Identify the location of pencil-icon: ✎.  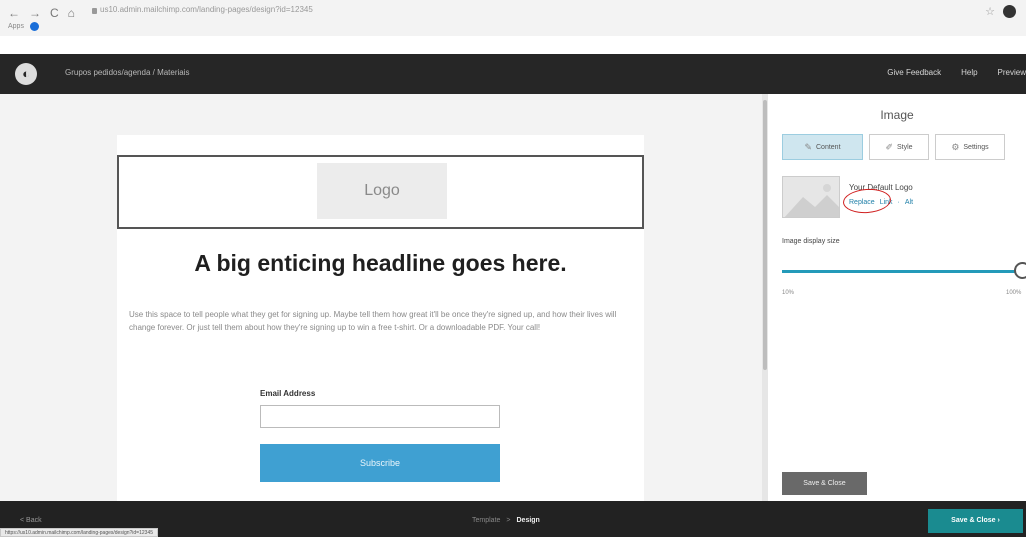
(808, 146).